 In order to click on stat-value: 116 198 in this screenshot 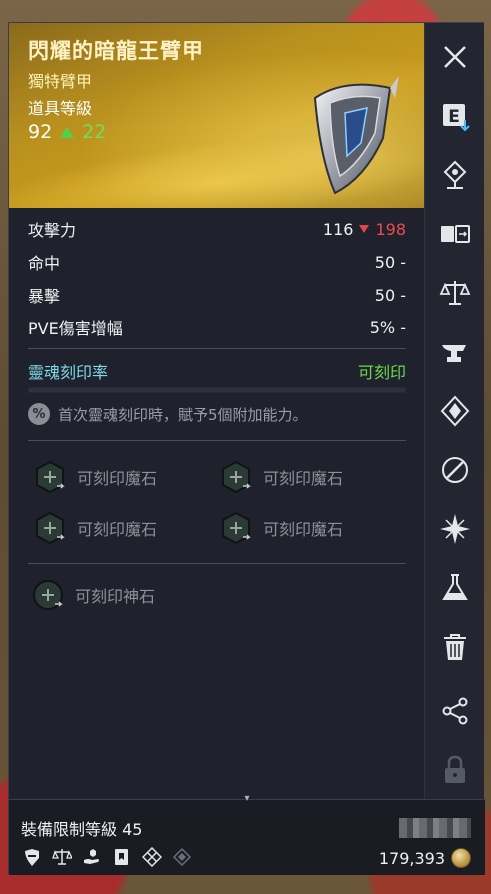, I will do `click(364, 229)`.